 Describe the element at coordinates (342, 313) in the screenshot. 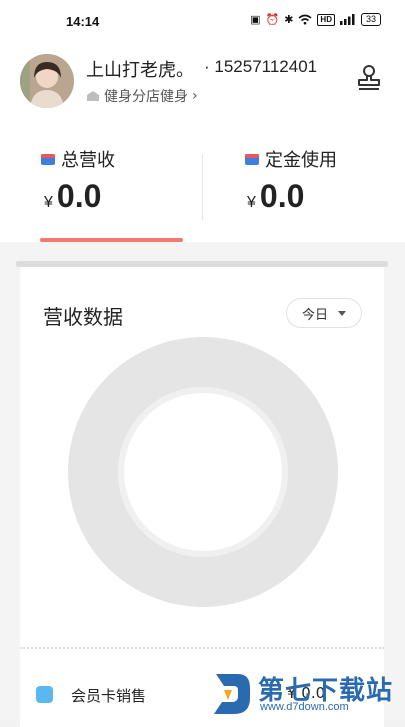

I see `caret-down-icon` at that location.